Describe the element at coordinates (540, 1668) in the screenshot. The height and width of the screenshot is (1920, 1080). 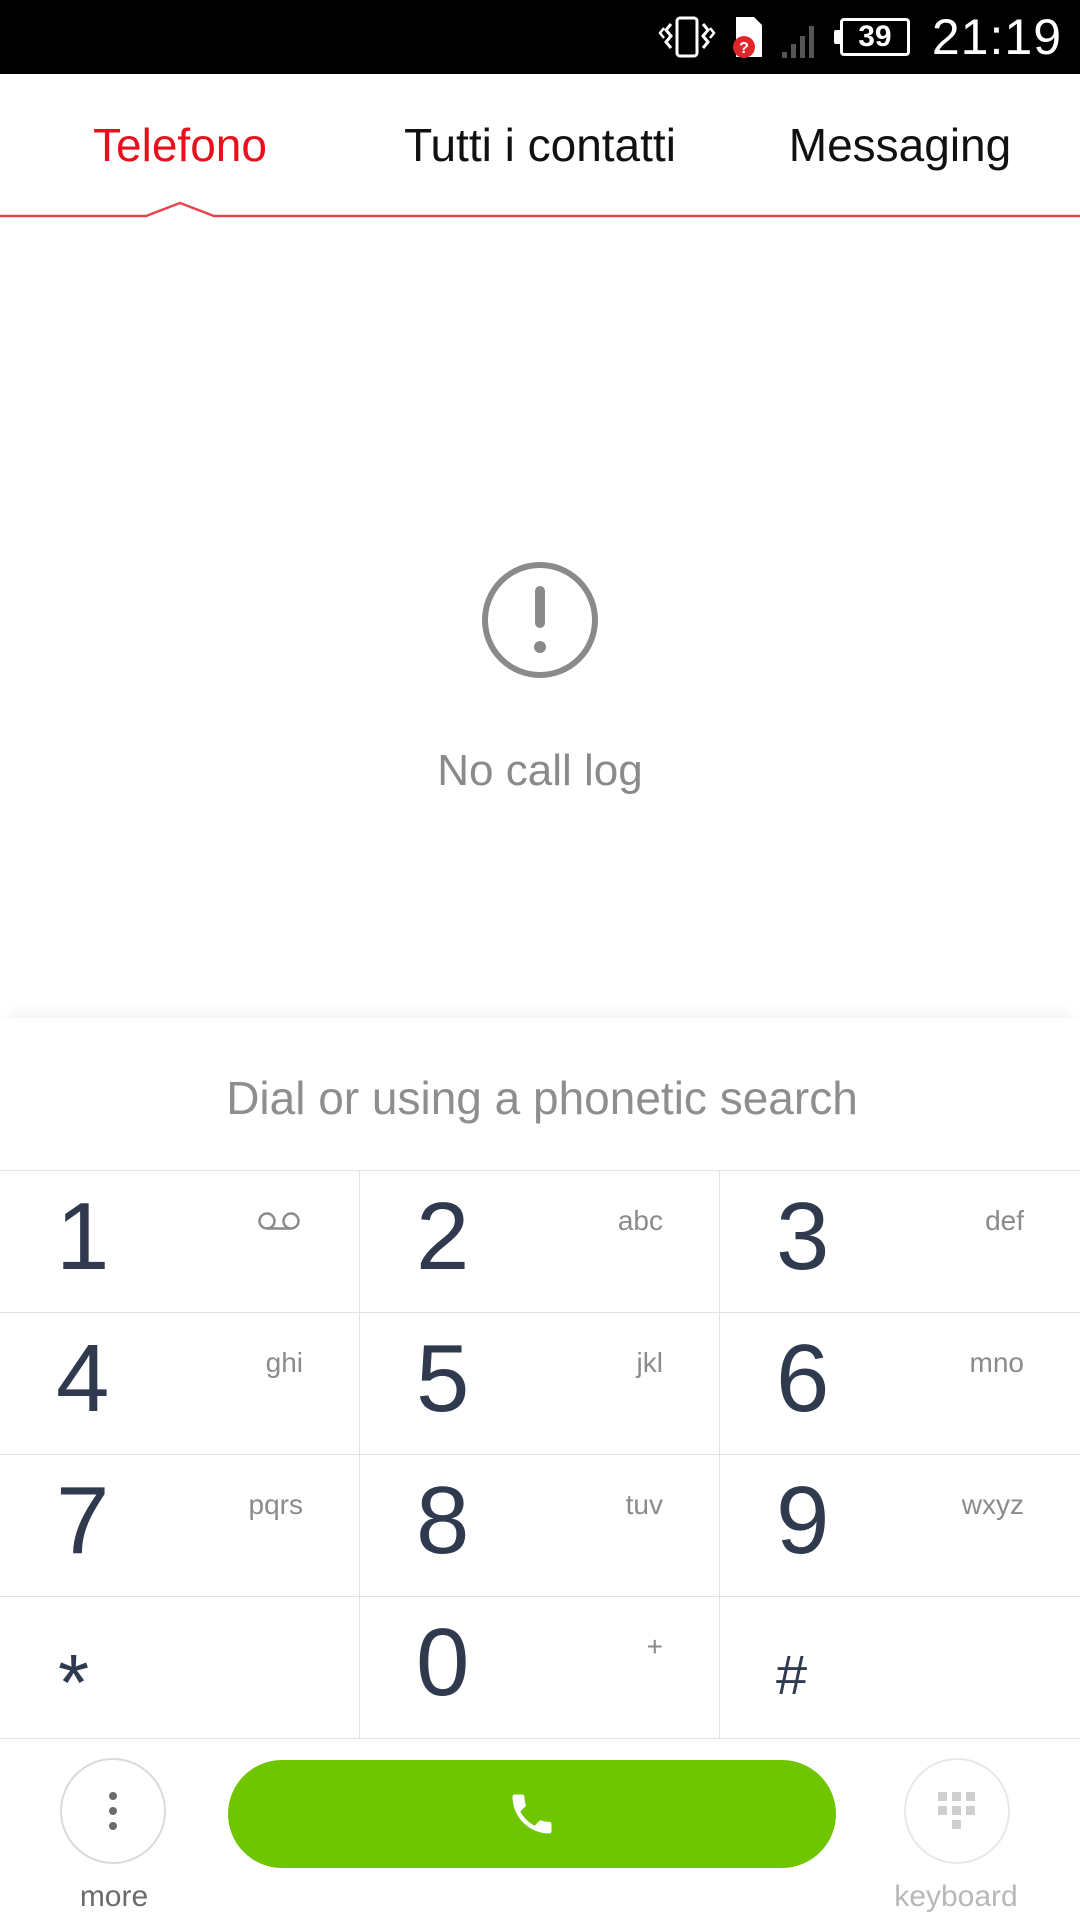
I see `key-0: 0 +` at that location.